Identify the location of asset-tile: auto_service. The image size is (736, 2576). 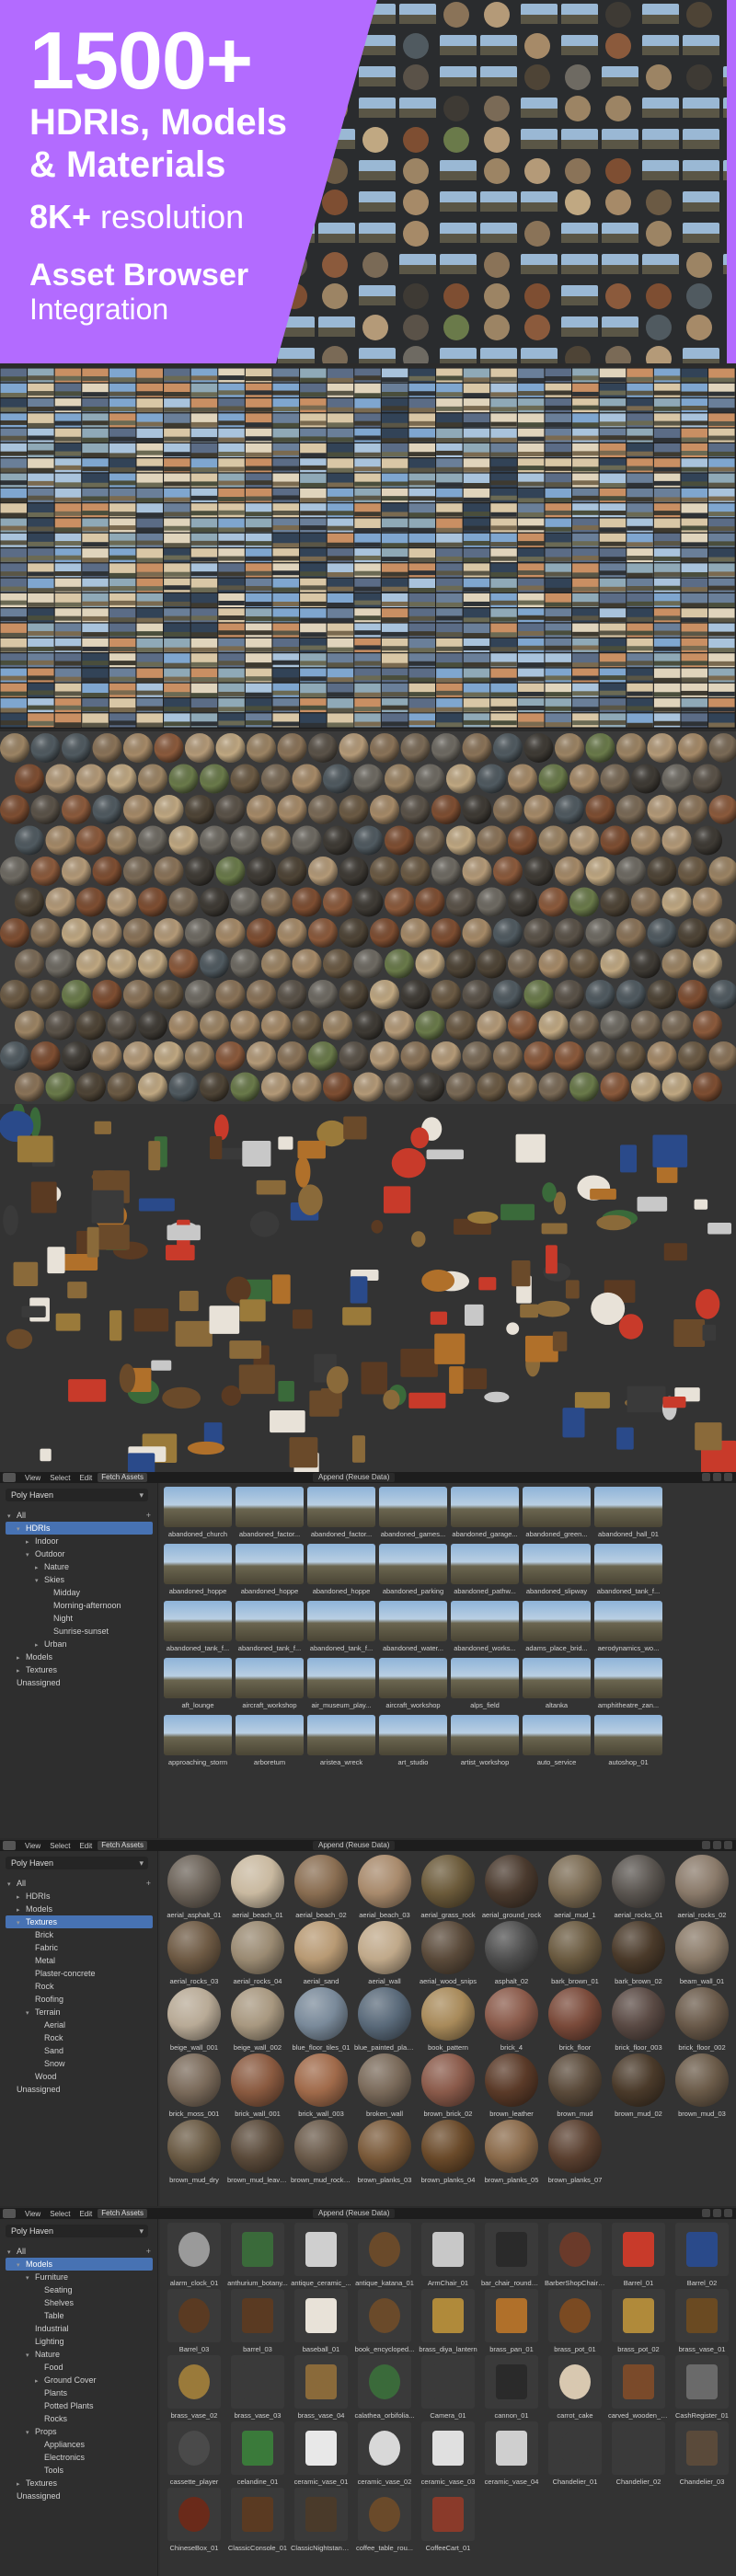
(557, 1740).